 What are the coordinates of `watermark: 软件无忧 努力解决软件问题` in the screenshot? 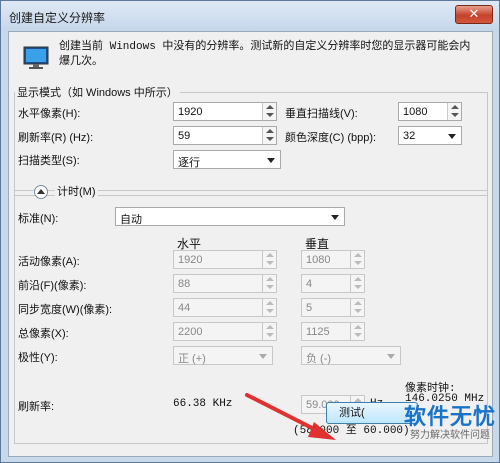 It's located at (450, 431).